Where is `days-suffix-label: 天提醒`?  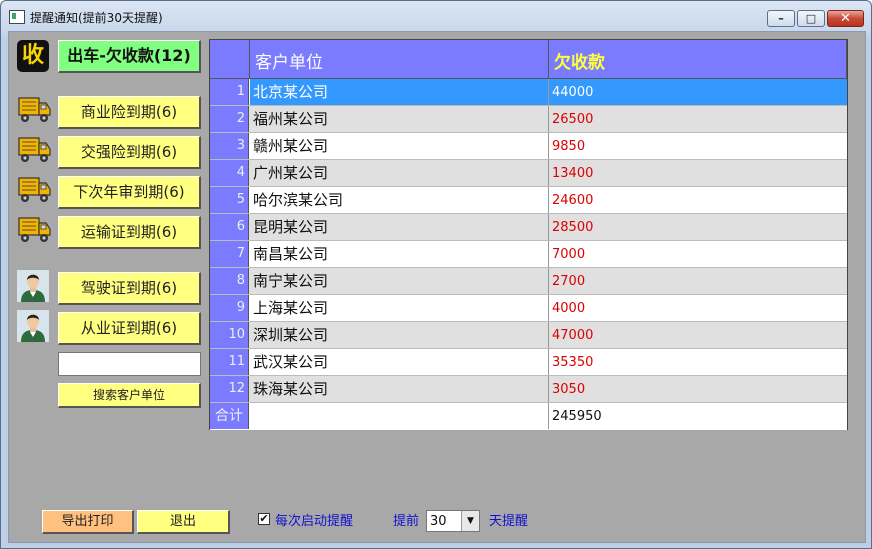 days-suffix-label: 天提醒 is located at coordinates (509, 521).